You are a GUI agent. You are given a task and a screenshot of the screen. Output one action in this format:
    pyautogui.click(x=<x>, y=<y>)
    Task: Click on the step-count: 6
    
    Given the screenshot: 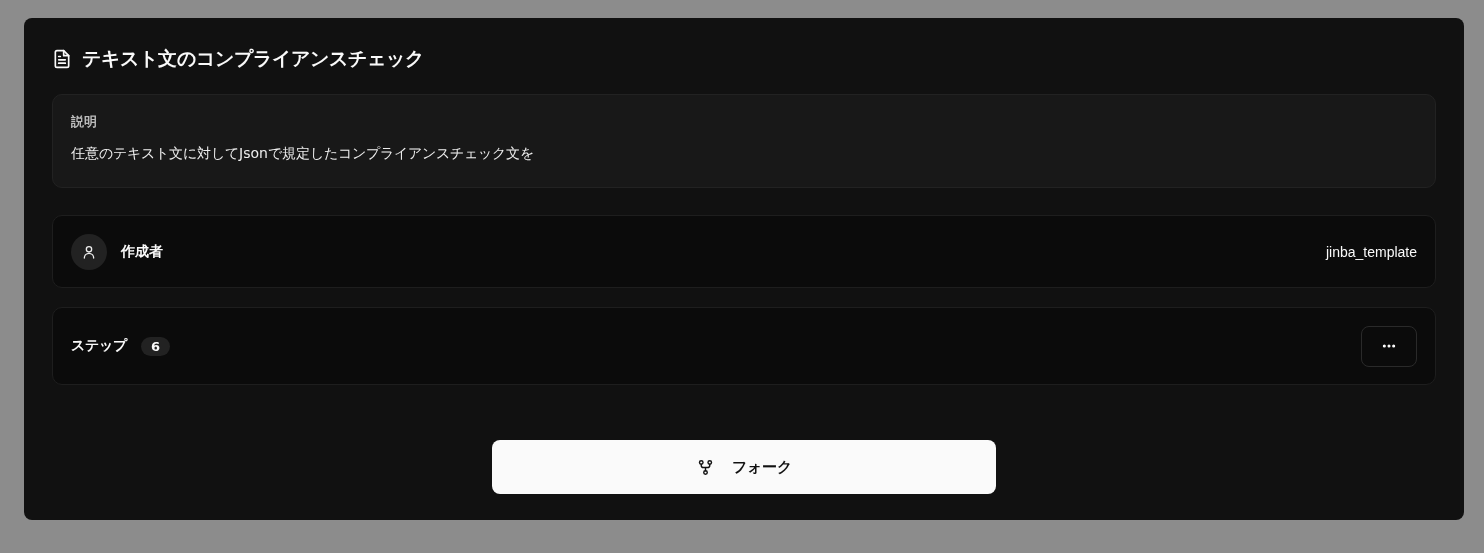 What is the action you would take?
    pyautogui.click(x=156, y=346)
    